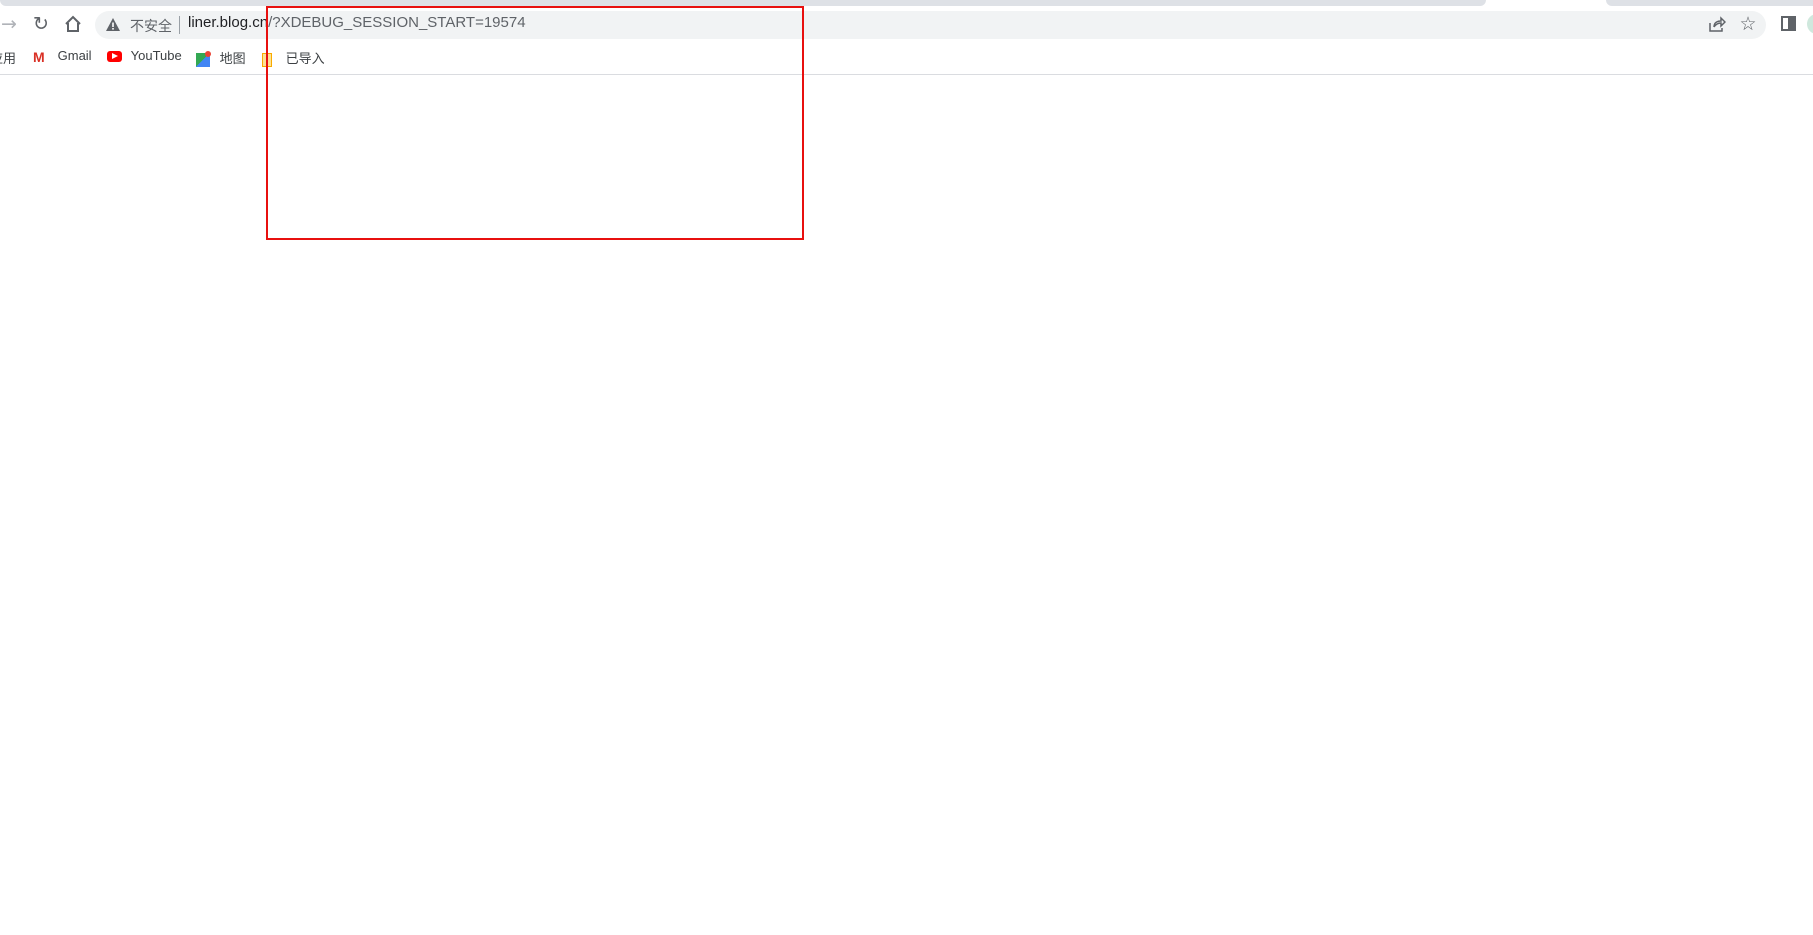 This screenshot has height=935, width=1813. I want to click on highlight-rectangle, so click(535, 123).